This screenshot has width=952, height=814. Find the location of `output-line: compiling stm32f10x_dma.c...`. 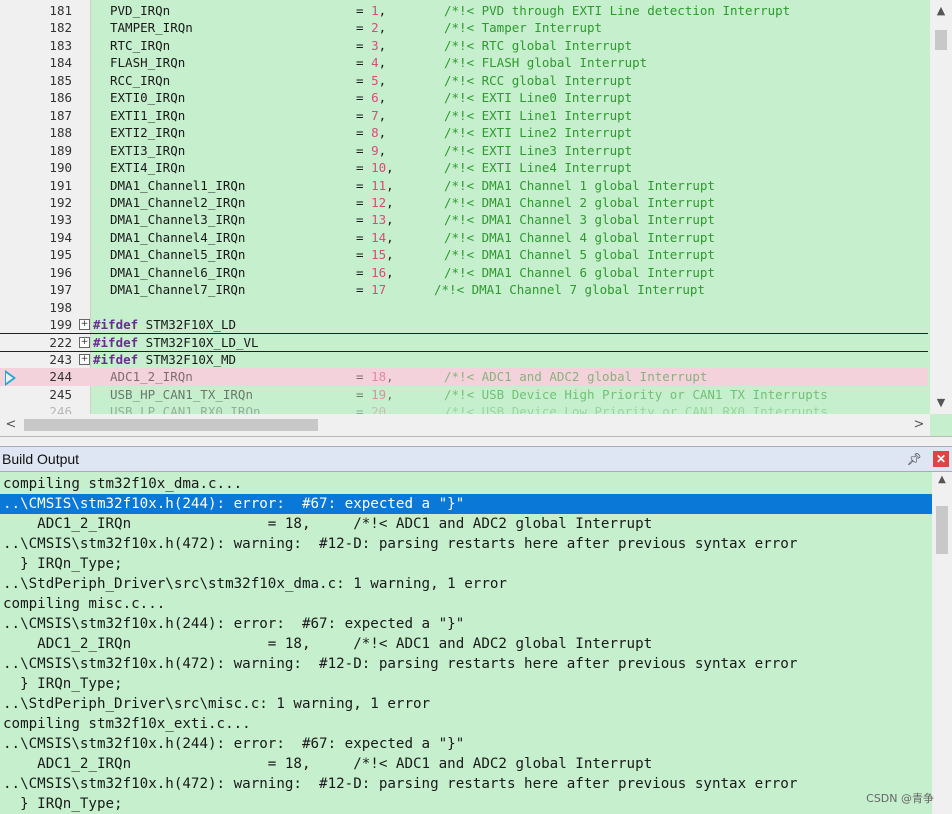

output-line: compiling stm32f10x_dma.c... is located at coordinates (466, 484).